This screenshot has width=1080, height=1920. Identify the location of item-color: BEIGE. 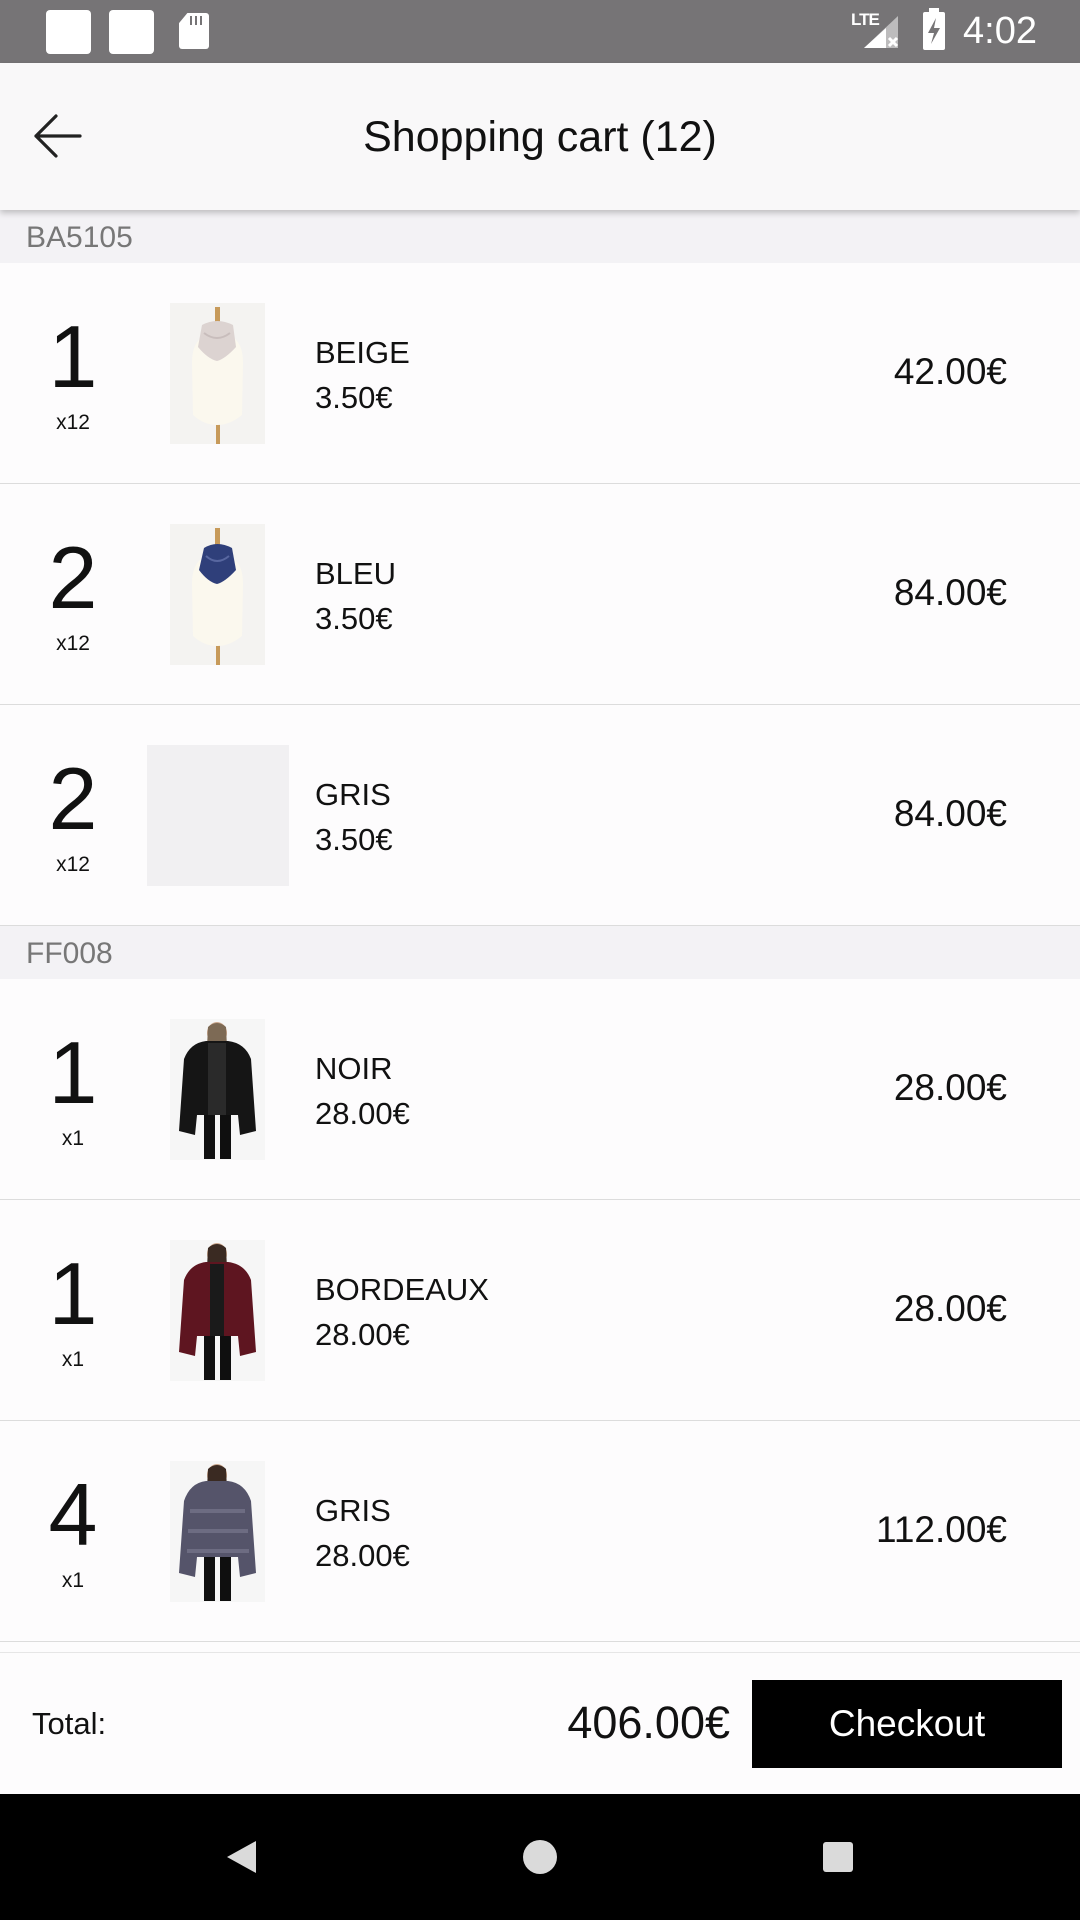
(362, 352).